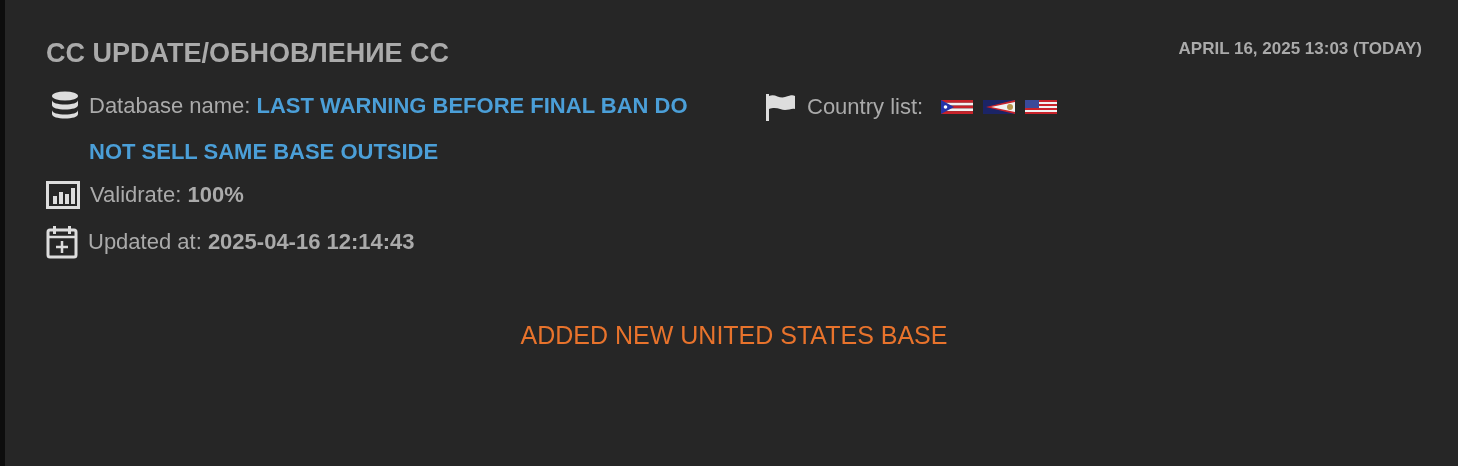  I want to click on validrate-text: Validrate: 100%, so click(167, 195).